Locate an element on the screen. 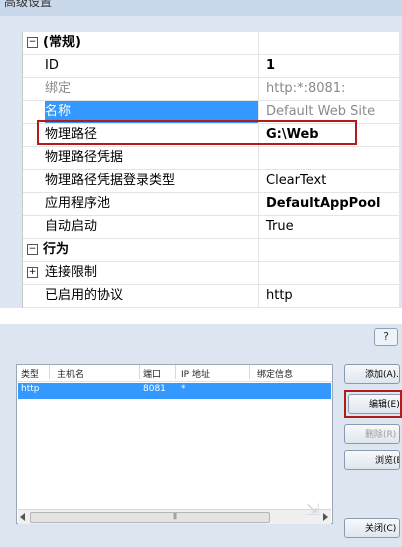 This screenshot has width=402, height=547. property-row-logon-type: 物理路径凭据登录类型 ClearText is located at coordinates (211, 181).